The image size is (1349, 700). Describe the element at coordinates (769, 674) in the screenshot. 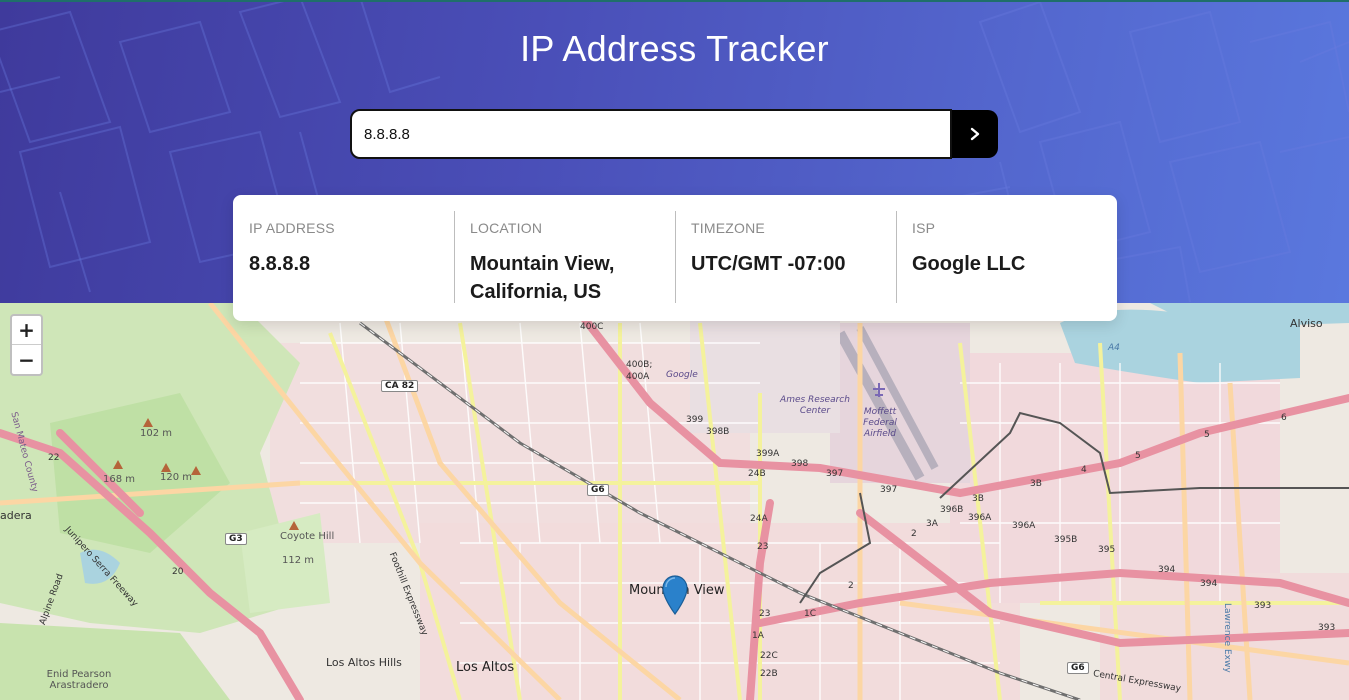

I see `map-exit-22b: 22B` at that location.